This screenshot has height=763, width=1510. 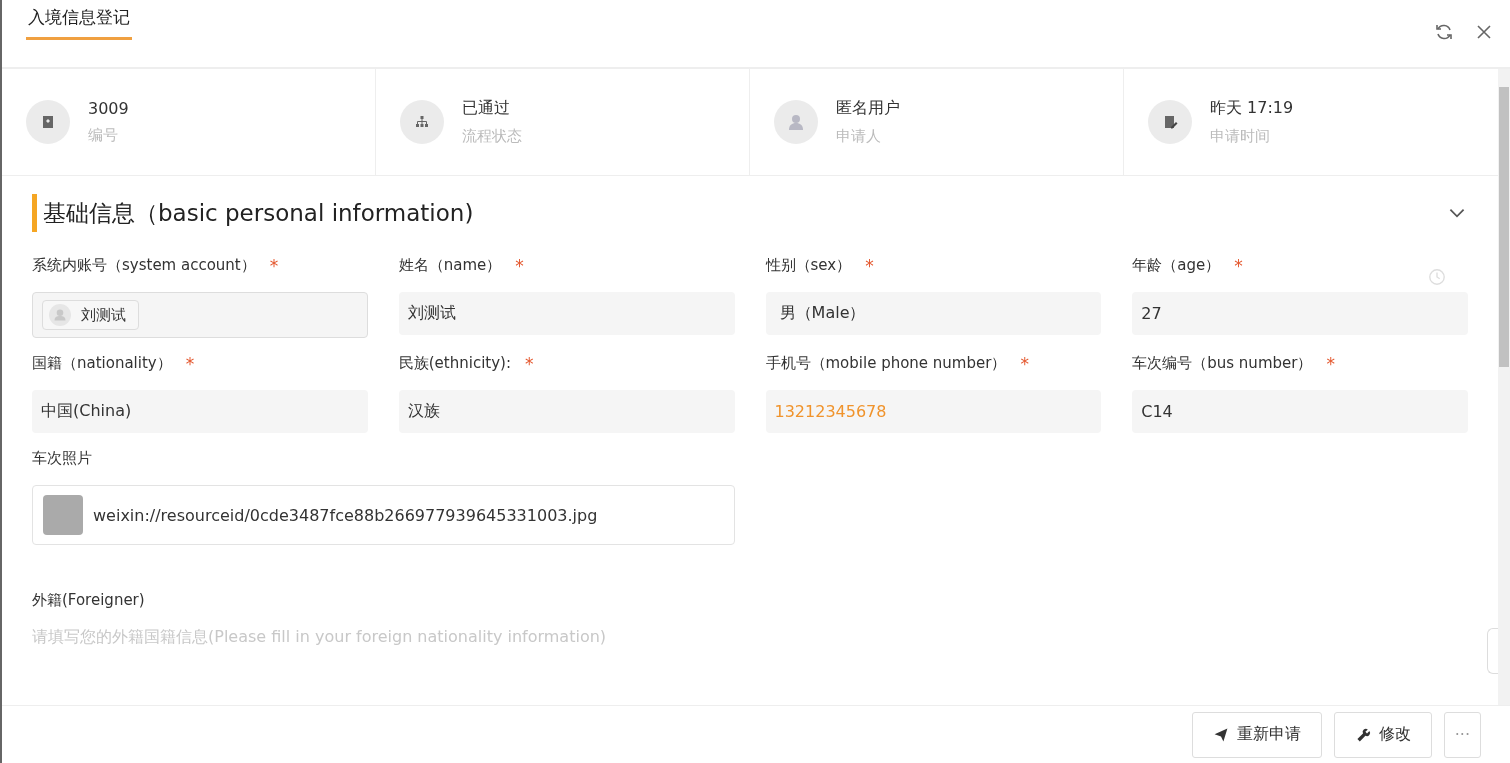 What do you see at coordinates (868, 108) in the screenshot?
I see `summary-value: 匿名用户` at bounding box center [868, 108].